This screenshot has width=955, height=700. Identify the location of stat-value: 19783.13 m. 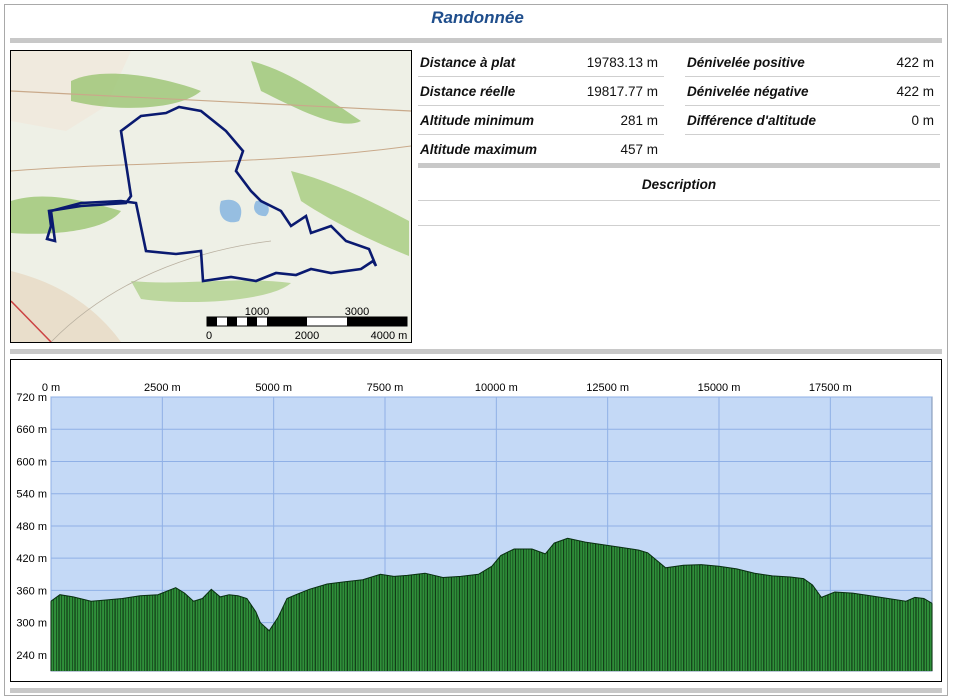
(622, 62).